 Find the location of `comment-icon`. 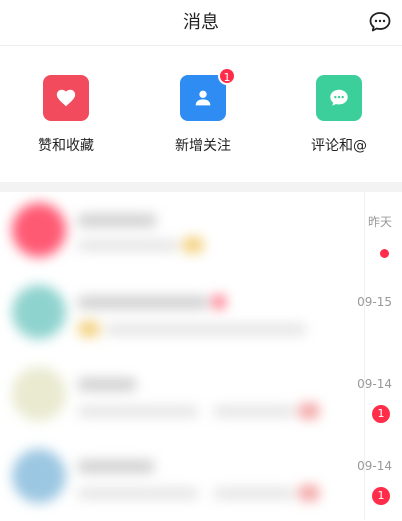

comment-icon is located at coordinates (339, 97).